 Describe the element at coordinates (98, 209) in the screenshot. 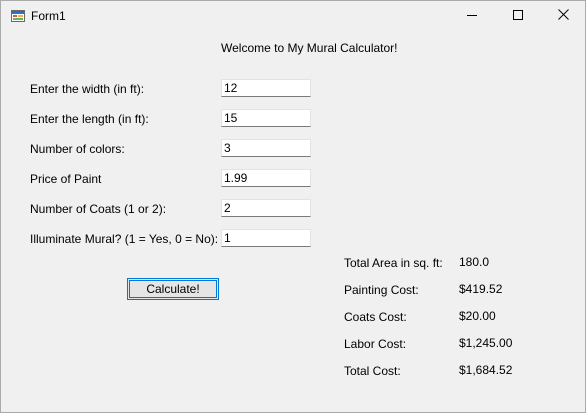

I see `coats-label: Number of Coats (1 or 2):` at that location.